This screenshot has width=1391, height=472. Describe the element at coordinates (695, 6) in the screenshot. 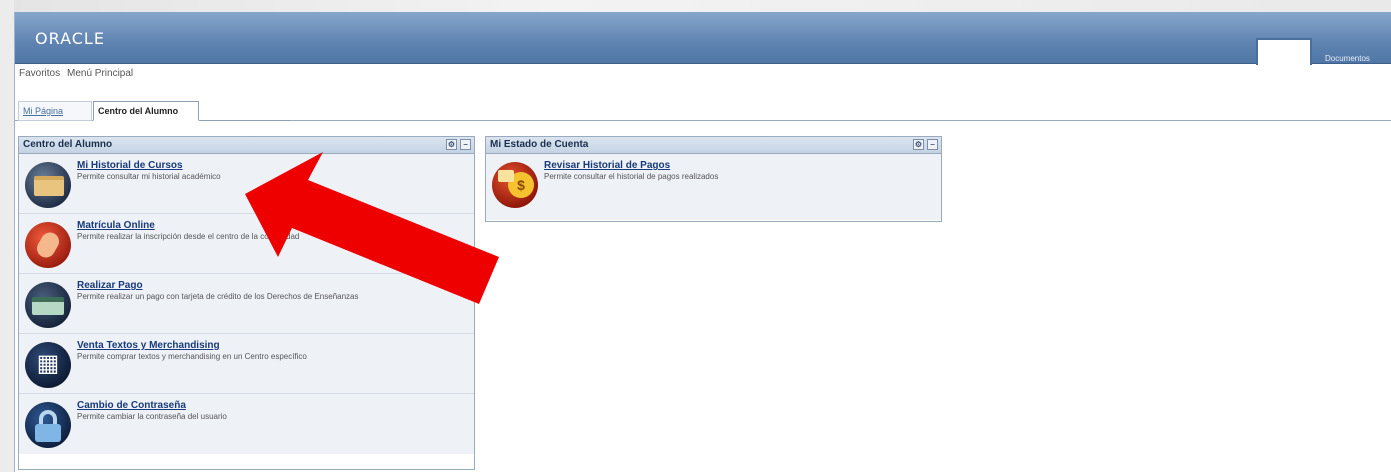

I see `backdrop-top` at that location.